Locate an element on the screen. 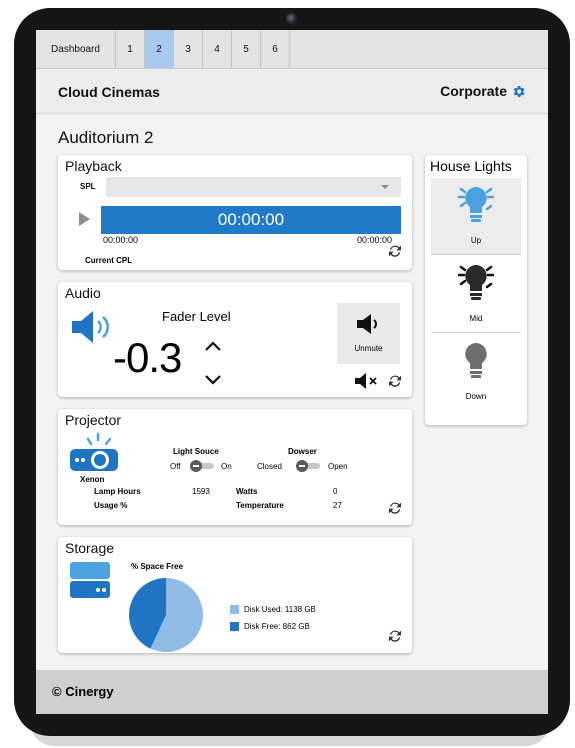 This screenshot has height=748, width=575. tab-dashboard: Dashboard is located at coordinates (76, 49).